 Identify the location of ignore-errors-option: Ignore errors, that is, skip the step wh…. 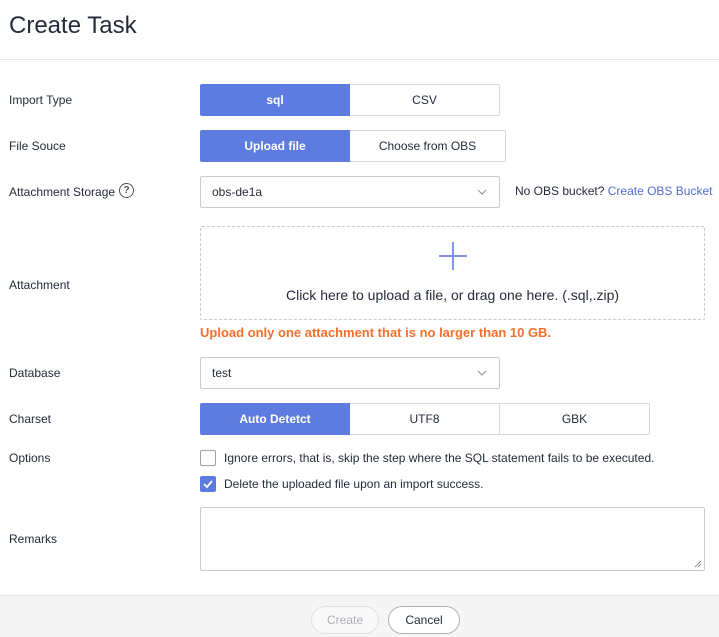
(427, 458).